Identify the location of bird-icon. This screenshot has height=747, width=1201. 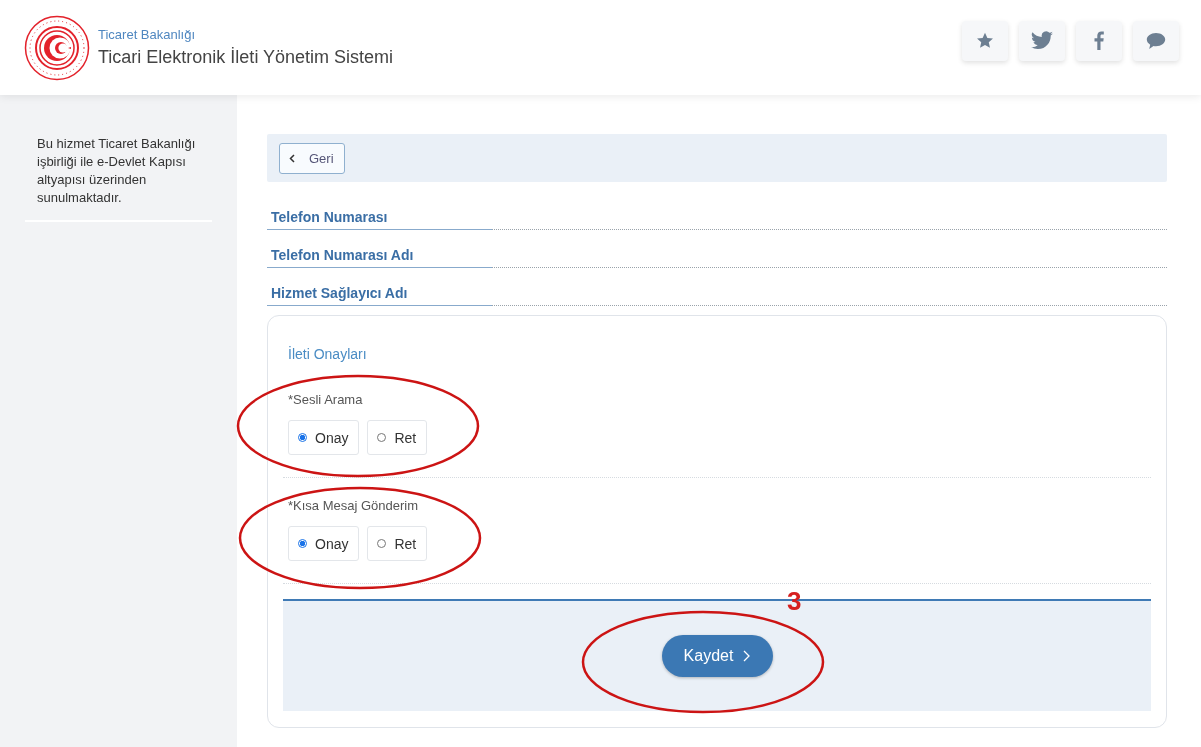
(1042, 40).